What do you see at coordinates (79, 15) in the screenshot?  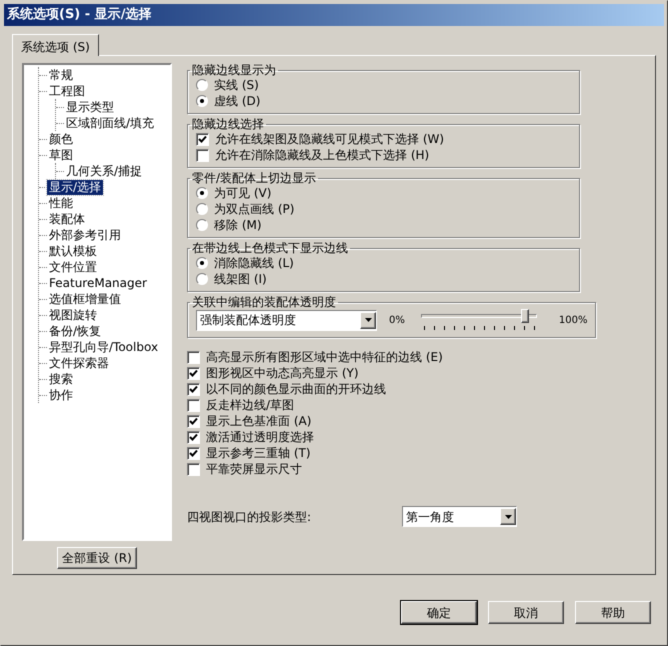 I see `window-title: 系统选项(S) - 显示/选择` at bounding box center [79, 15].